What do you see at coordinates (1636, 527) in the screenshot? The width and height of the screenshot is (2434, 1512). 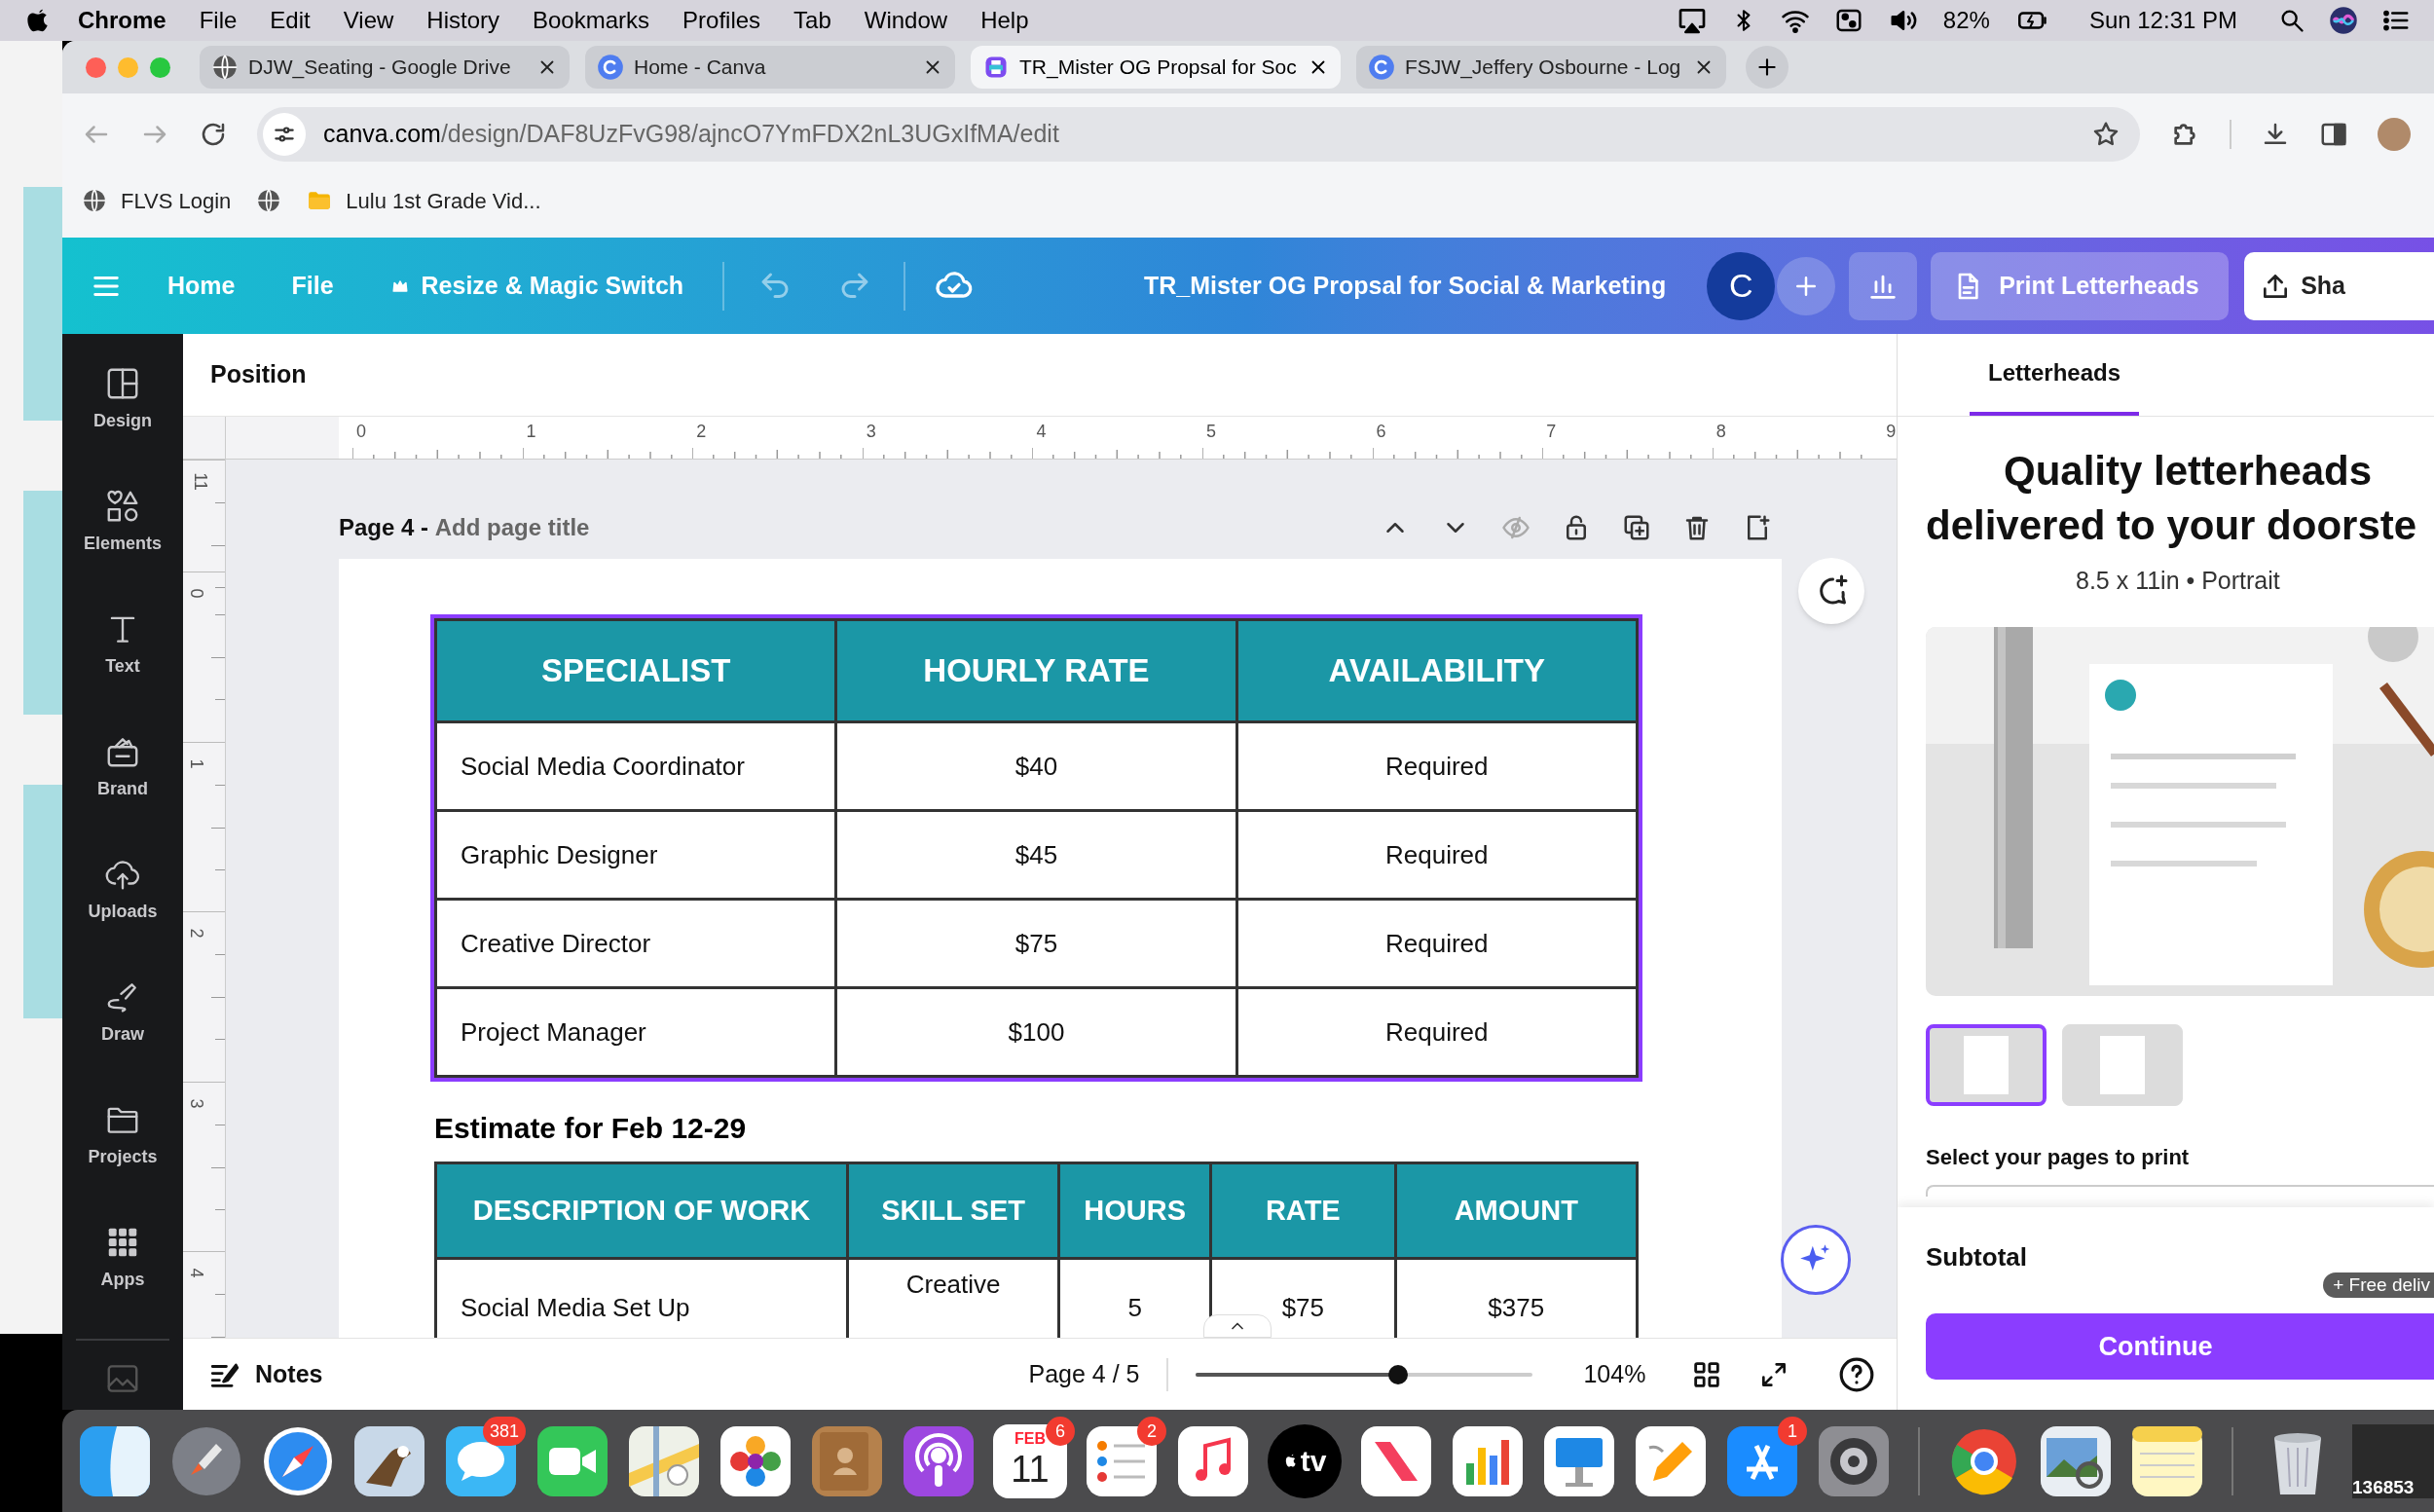 I see `duplicate-icon` at bounding box center [1636, 527].